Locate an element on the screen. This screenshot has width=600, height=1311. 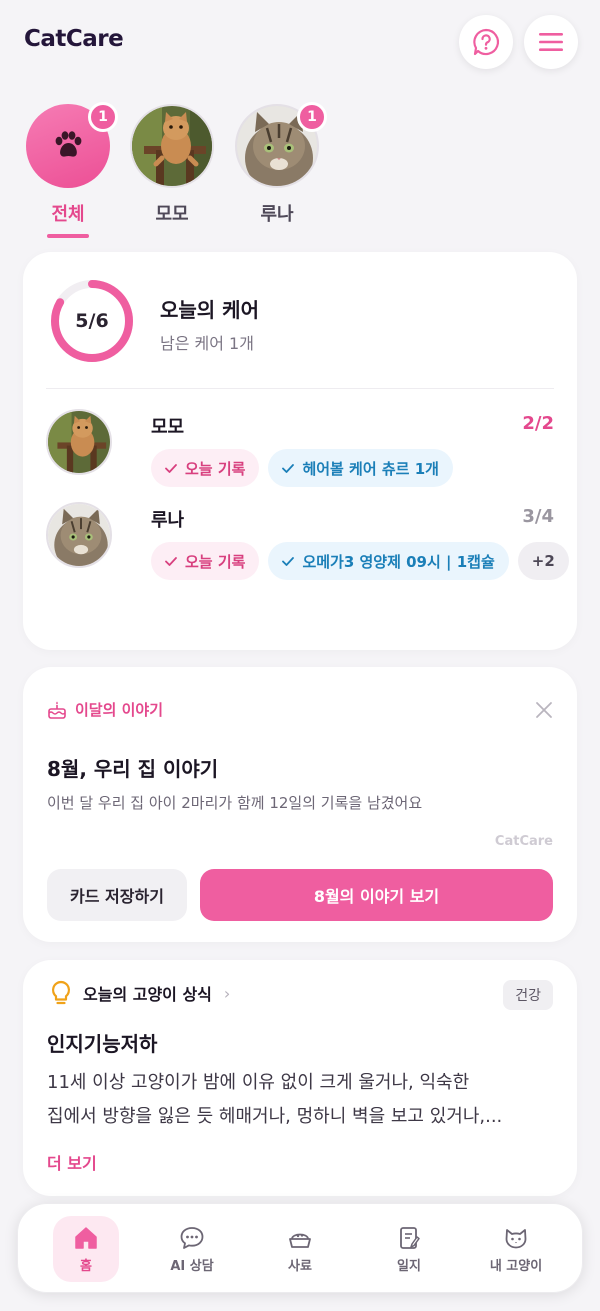
story-title: 8월, 우리 집 이야기 is located at coordinates (133, 769).